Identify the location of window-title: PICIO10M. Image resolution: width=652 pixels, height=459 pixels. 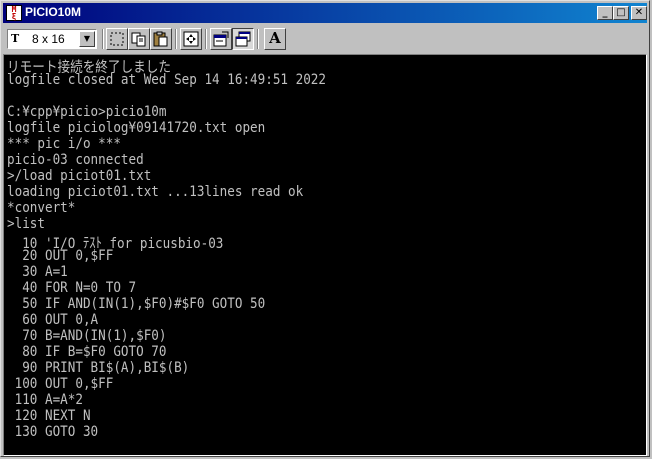
(53, 12).